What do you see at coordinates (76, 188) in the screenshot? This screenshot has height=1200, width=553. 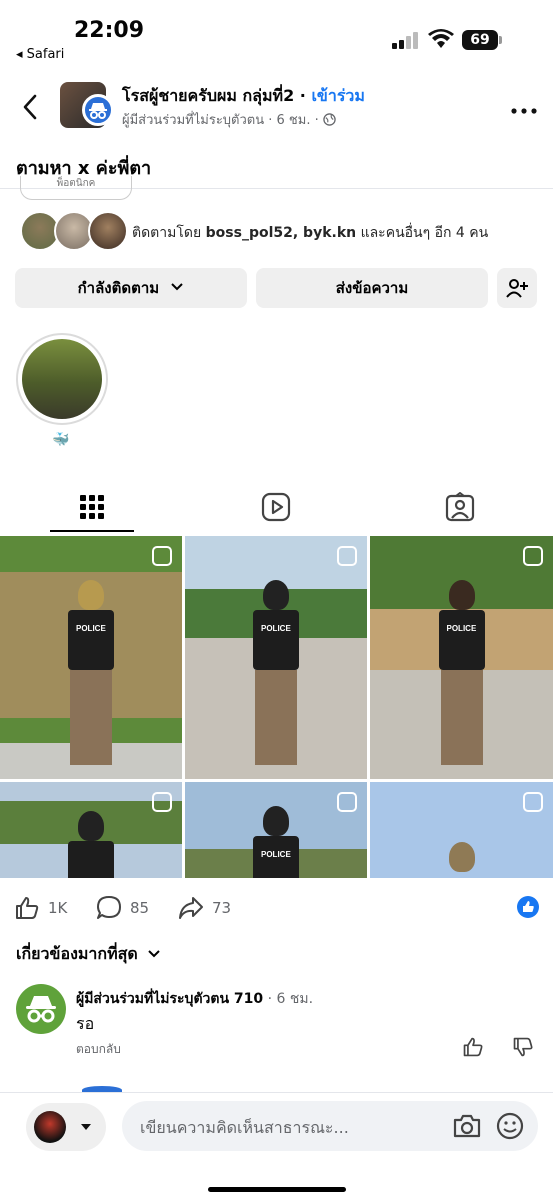 I see `cut-off-chip: พ็อตนิกค` at bounding box center [76, 188].